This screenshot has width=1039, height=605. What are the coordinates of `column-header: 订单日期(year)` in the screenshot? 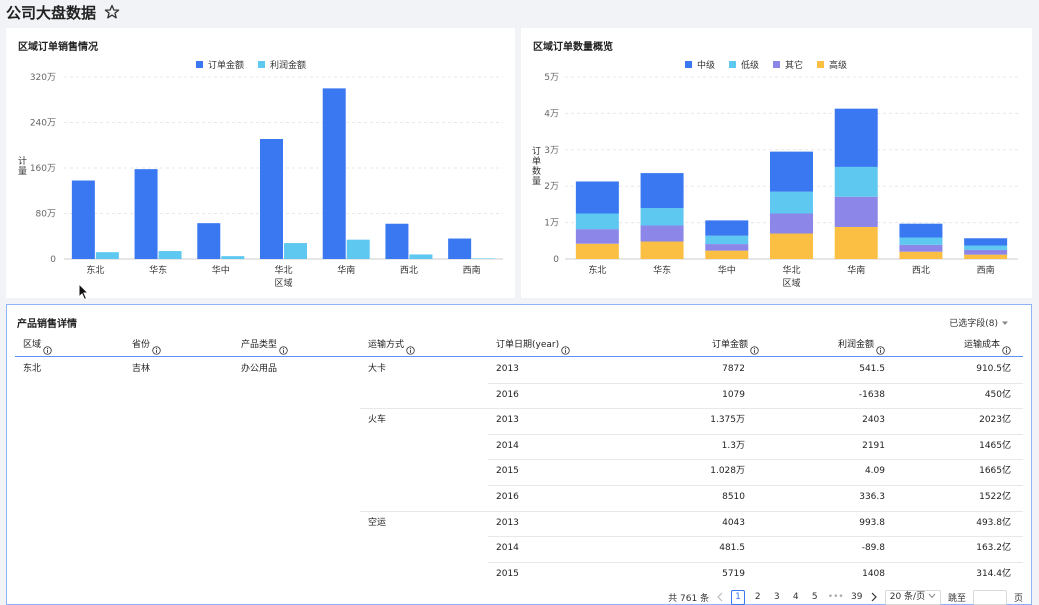 It's located at (533, 345).